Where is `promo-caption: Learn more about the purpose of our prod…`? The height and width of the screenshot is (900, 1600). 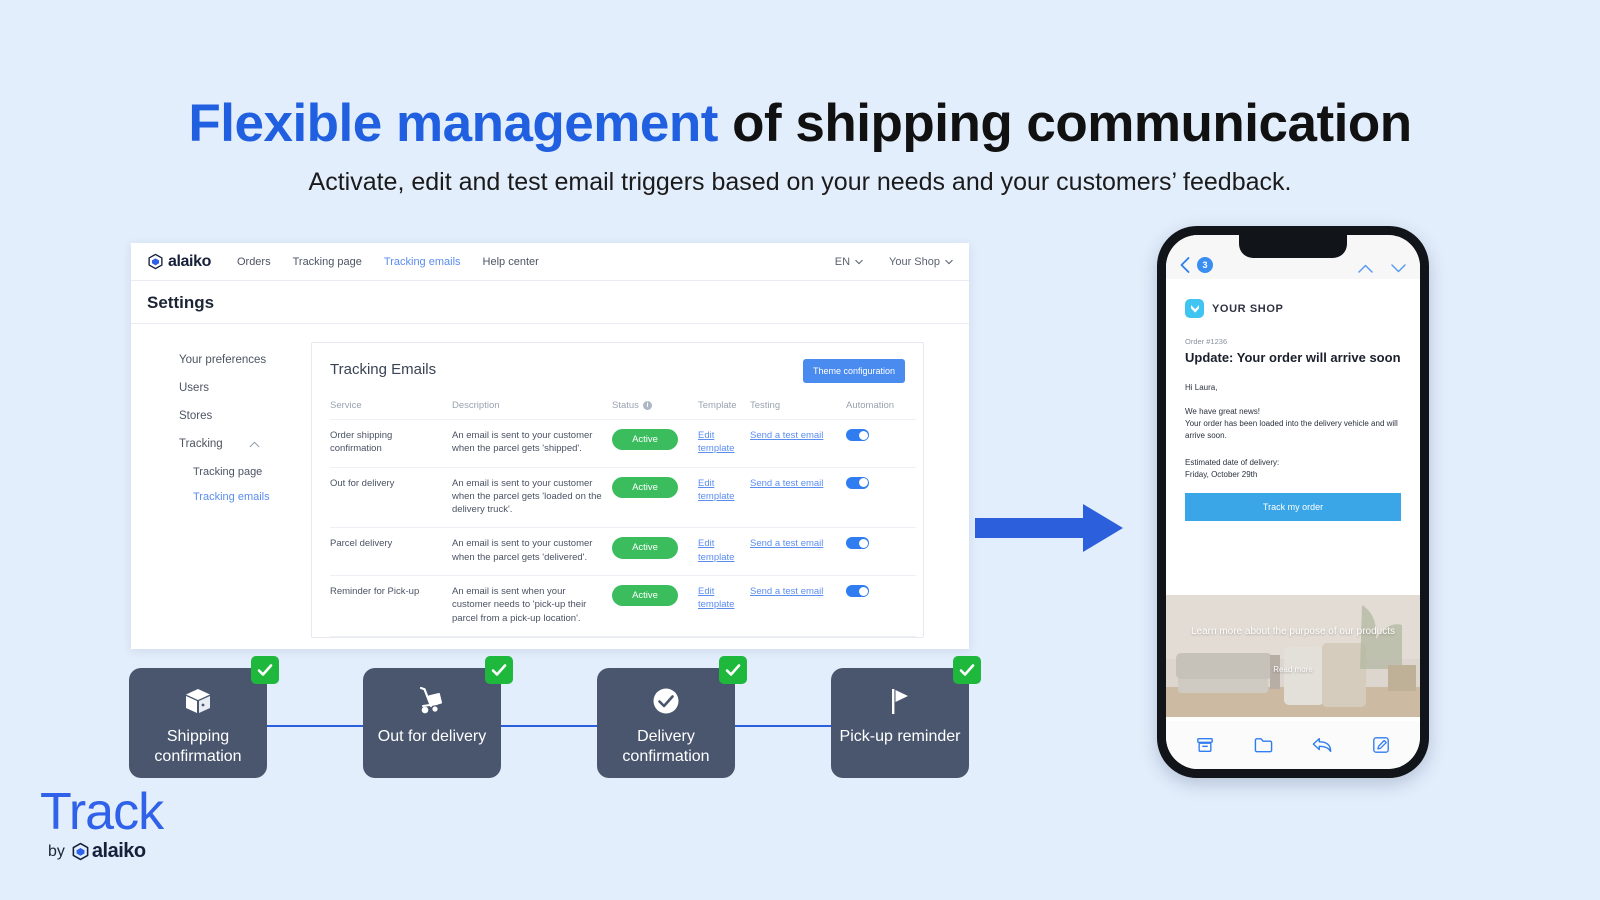 promo-caption: Learn more about the purpose of our prod… is located at coordinates (1293, 631).